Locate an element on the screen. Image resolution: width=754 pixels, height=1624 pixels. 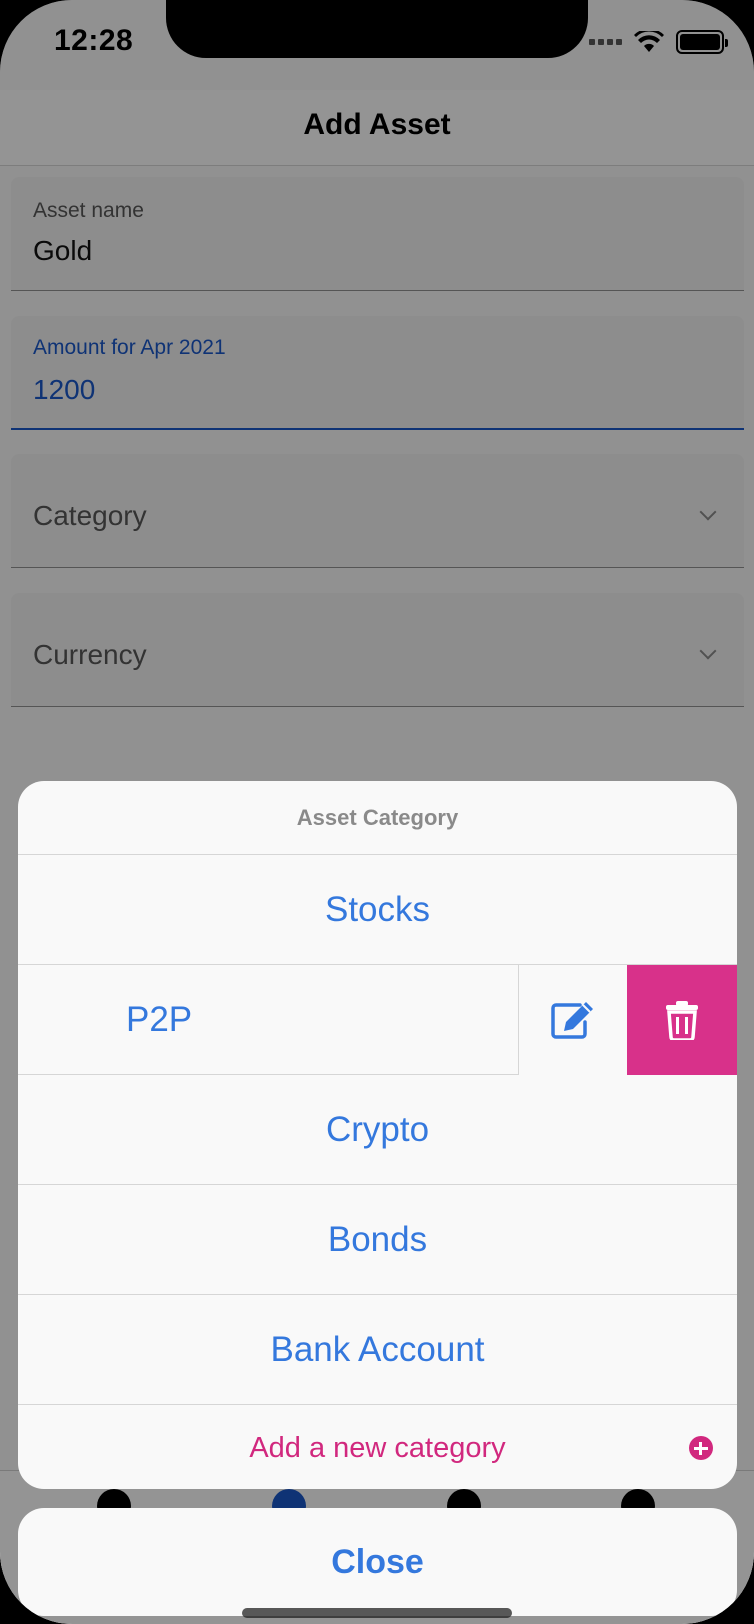
category-option-bonds: Bonds is located at coordinates (377, 1240).